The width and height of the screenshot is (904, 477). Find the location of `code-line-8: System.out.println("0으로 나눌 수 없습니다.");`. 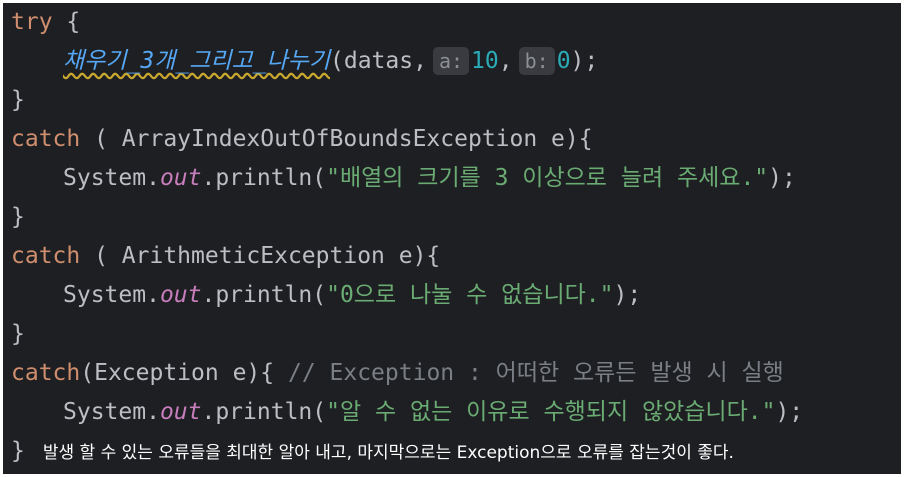

code-line-8: System.out.println("0으로 나눌 수 없습니다."); is located at coordinates (326, 295).